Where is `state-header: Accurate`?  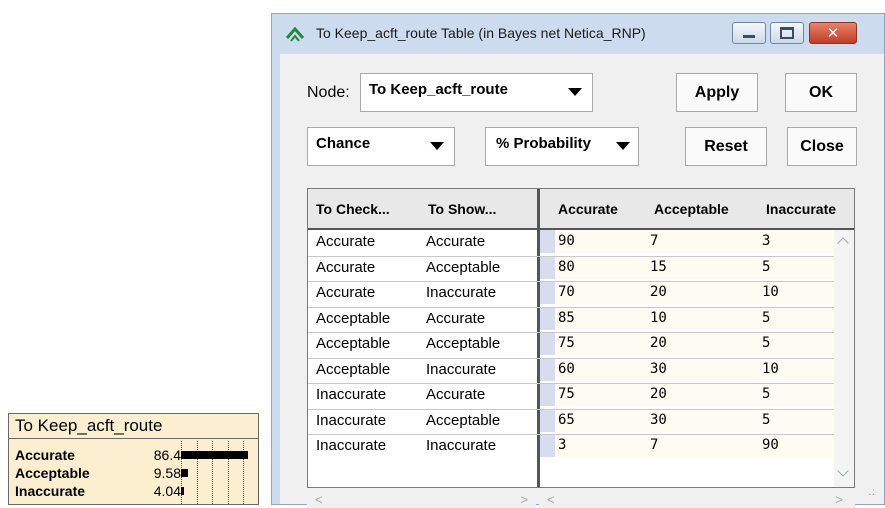
state-header: Accurate is located at coordinates (588, 209).